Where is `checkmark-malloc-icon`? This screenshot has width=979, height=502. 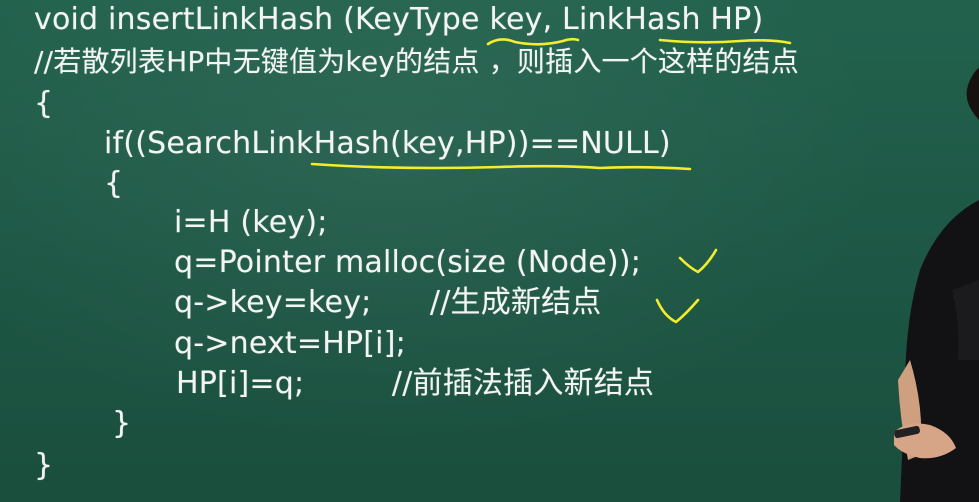 checkmark-malloc-icon is located at coordinates (698, 261).